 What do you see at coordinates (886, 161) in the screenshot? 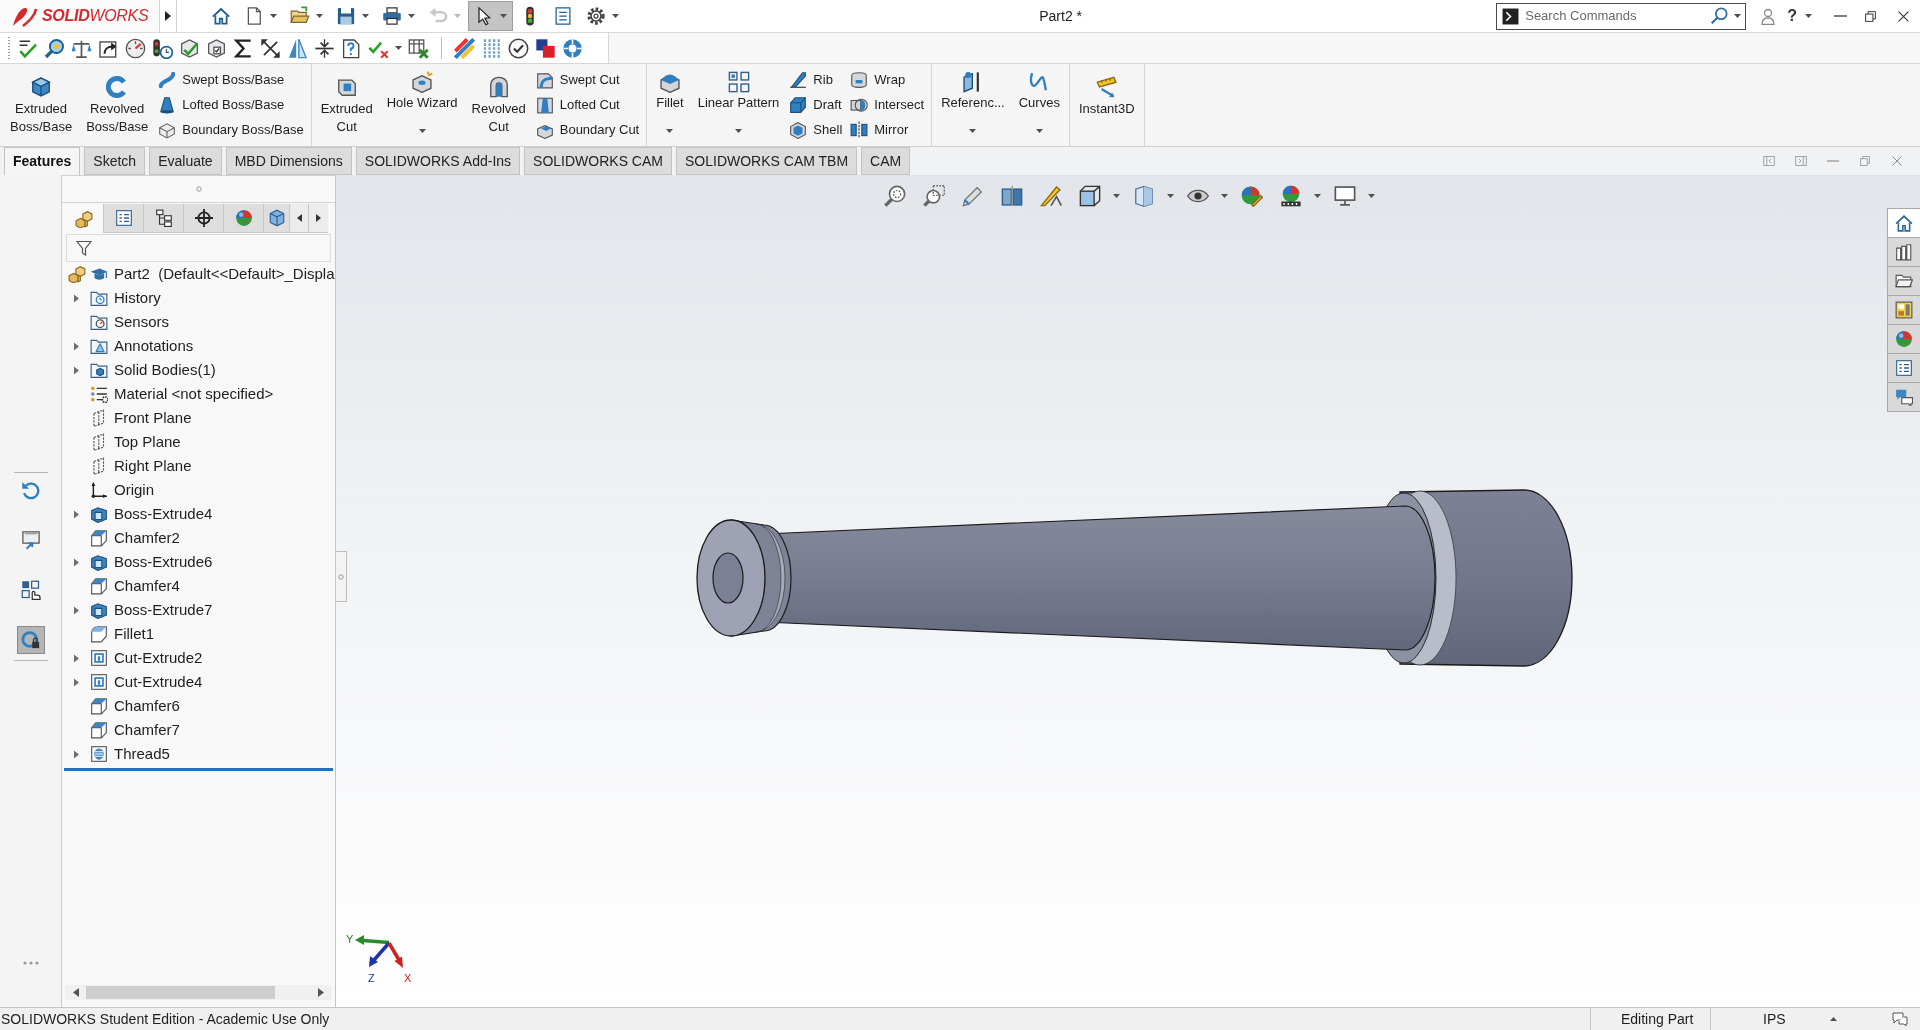
I see `ribbon-tab: CAM` at bounding box center [886, 161].